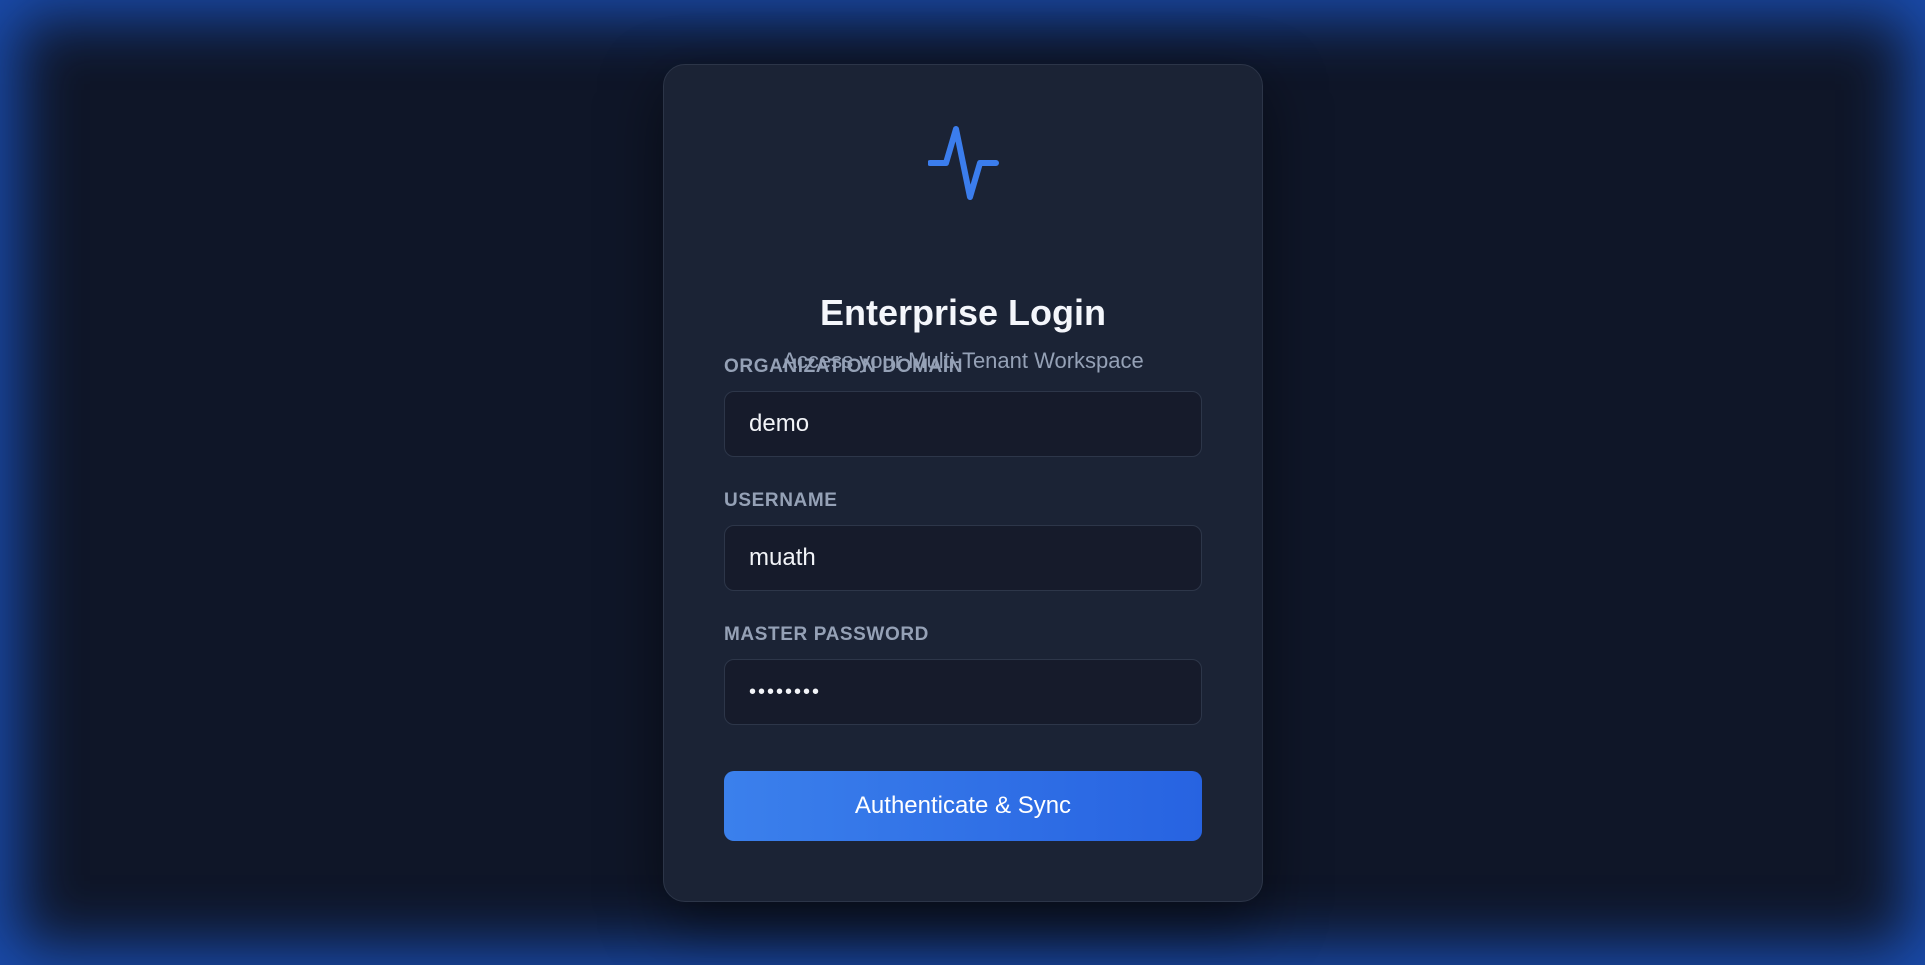 The height and width of the screenshot is (965, 1925). What do you see at coordinates (963, 312) in the screenshot?
I see `page-title: Enterprise Login` at bounding box center [963, 312].